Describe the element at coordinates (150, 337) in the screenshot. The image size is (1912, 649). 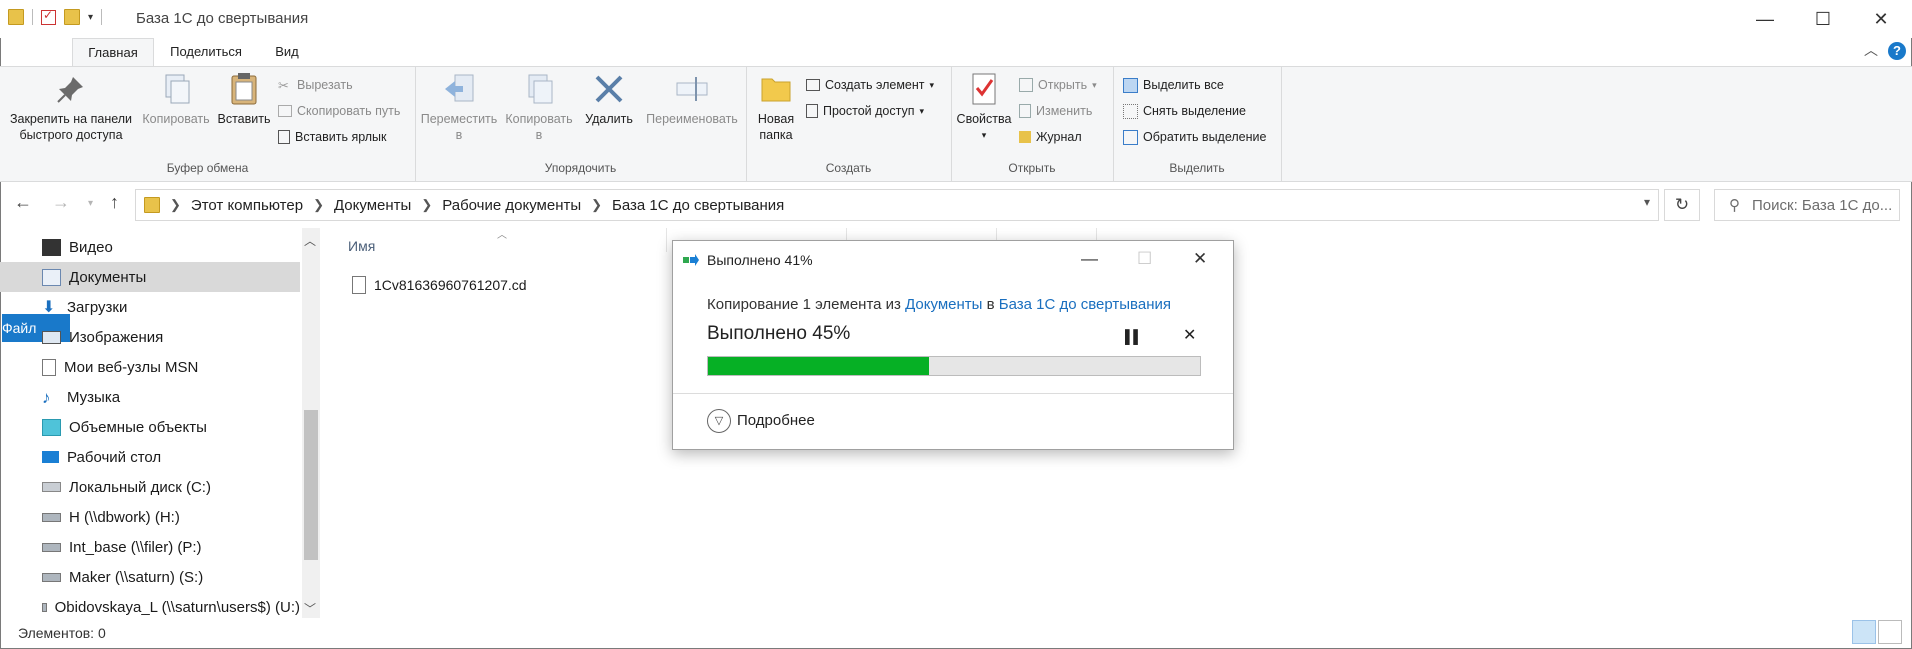
I see `nav-item-pictures: Изображения` at that location.